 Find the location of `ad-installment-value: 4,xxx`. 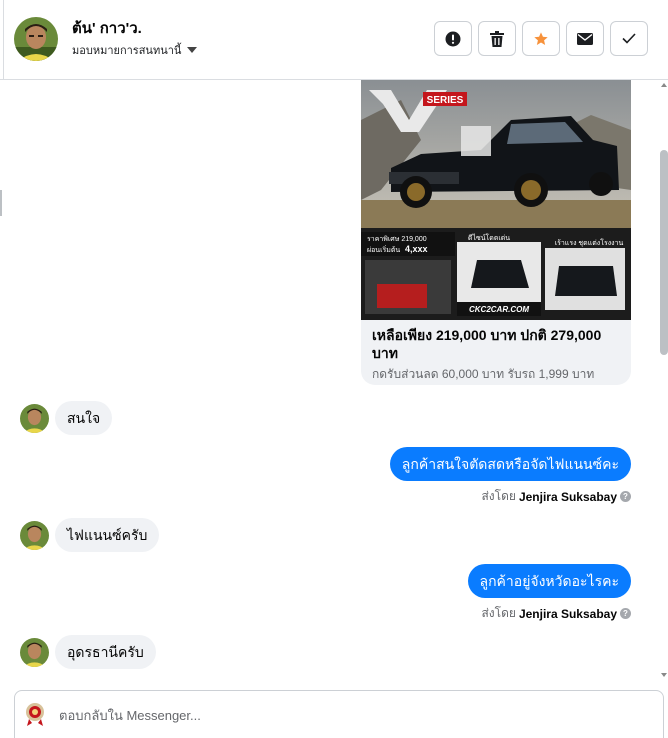

ad-installment-value: 4,xxx is located at coordinates (416, 249).